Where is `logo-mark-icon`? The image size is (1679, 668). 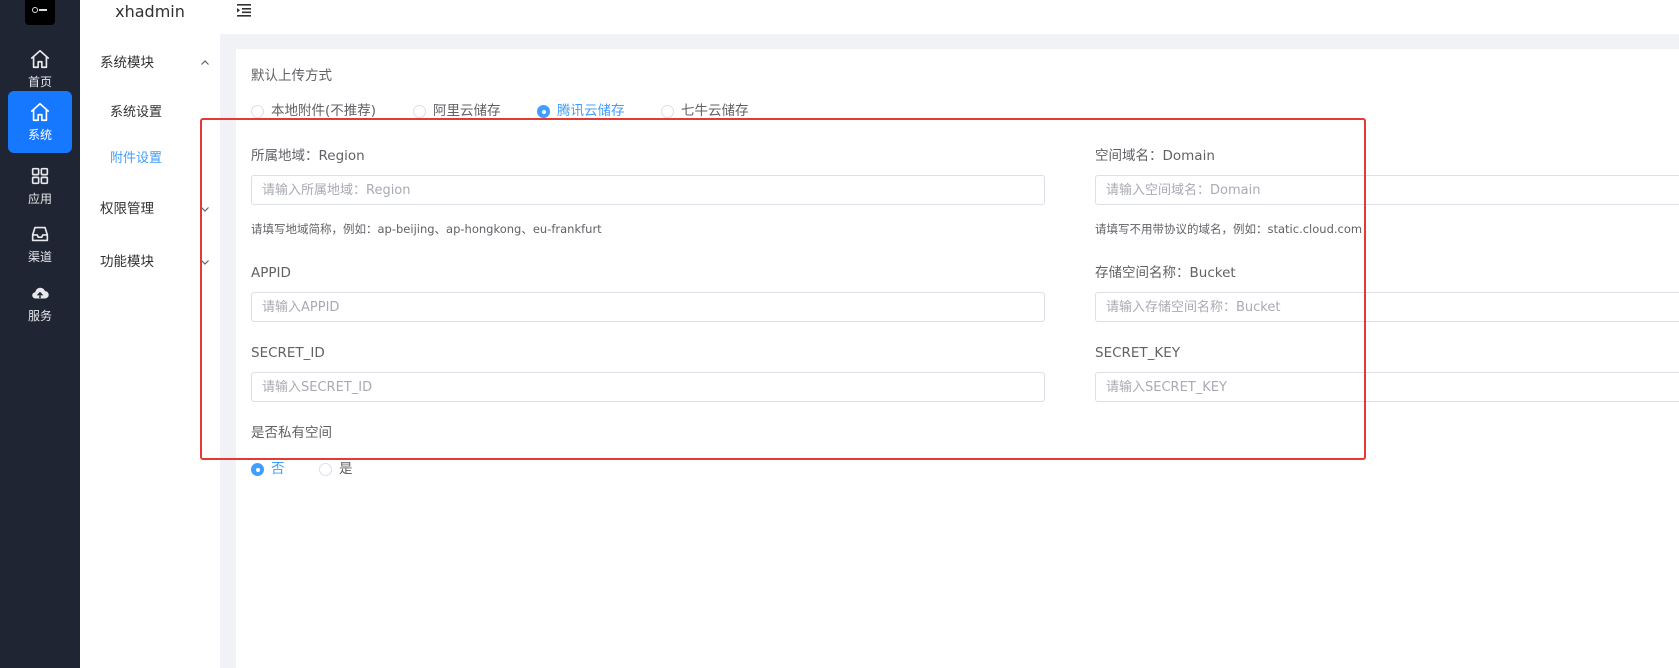
logo-mark-icon is located at coordinates (39, 10).